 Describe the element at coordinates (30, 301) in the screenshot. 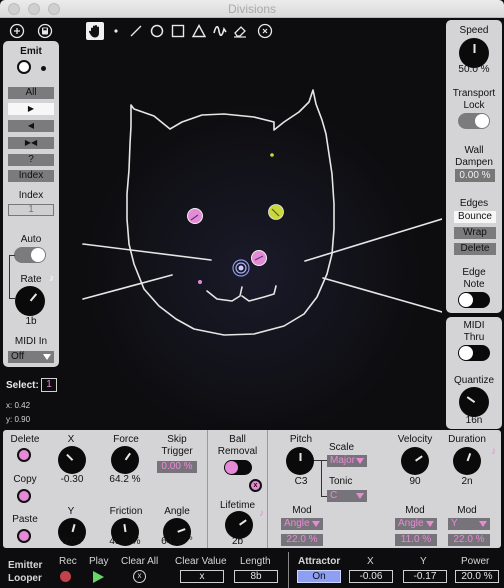

I see `rate-knob` at that location.